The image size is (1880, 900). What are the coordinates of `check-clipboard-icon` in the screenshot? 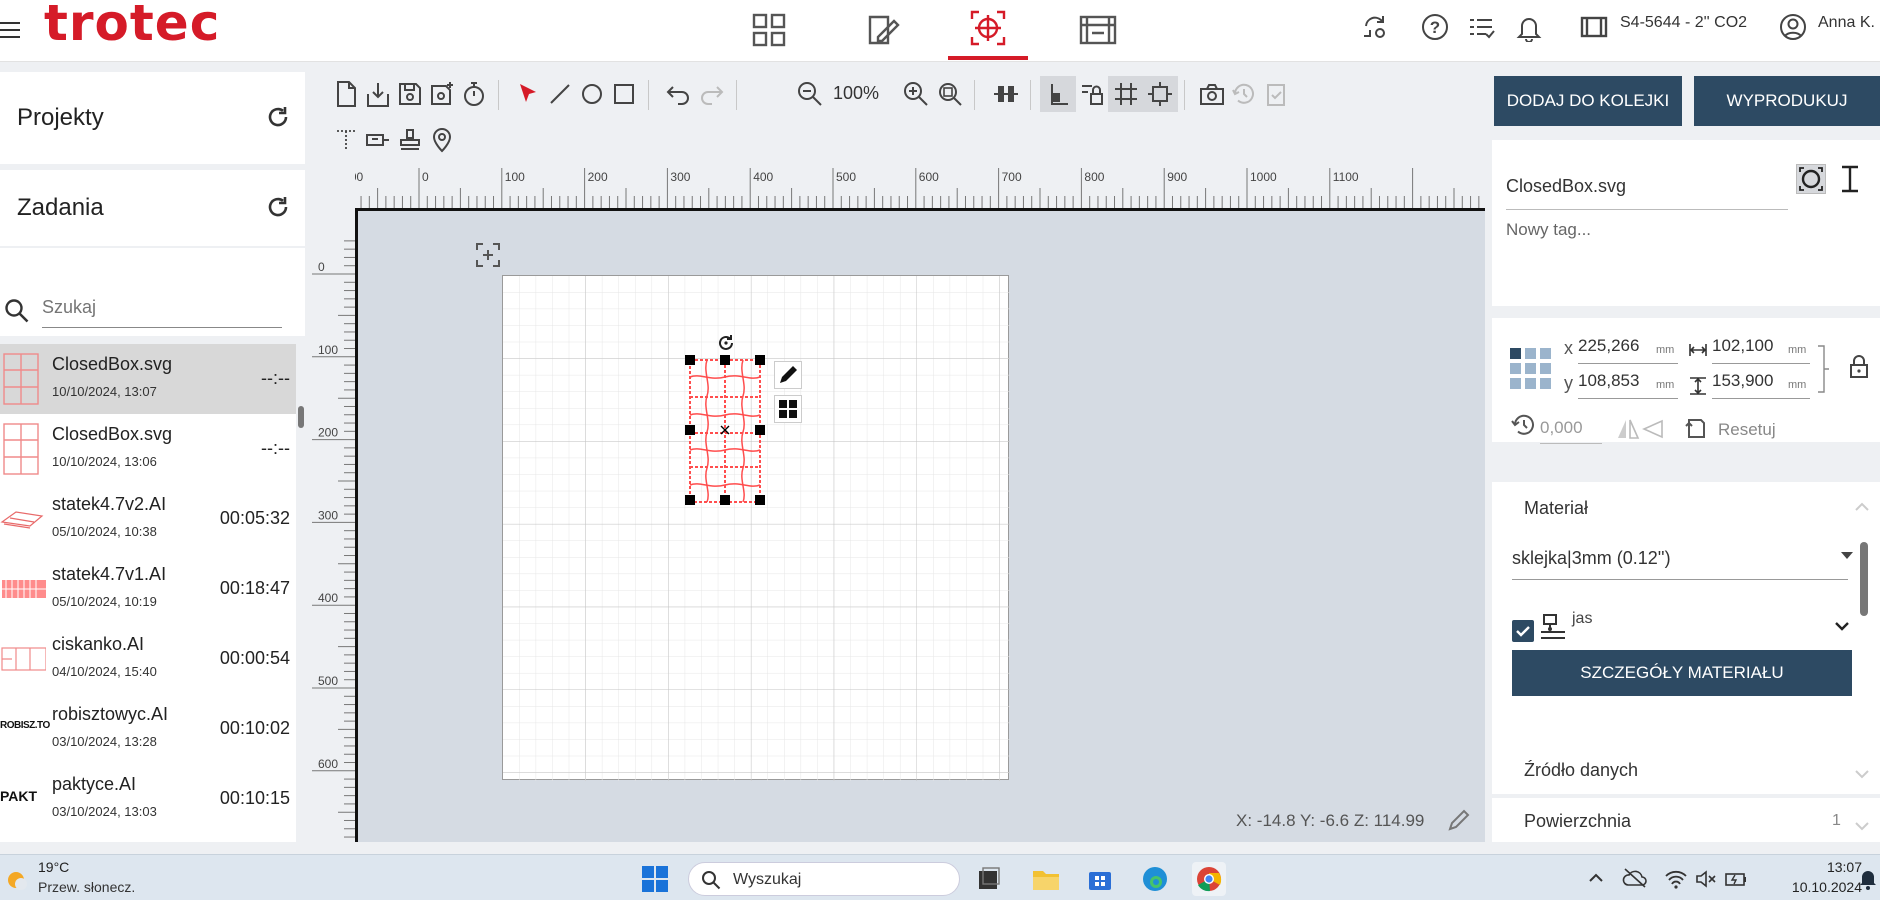 It's located at (1276, 94).